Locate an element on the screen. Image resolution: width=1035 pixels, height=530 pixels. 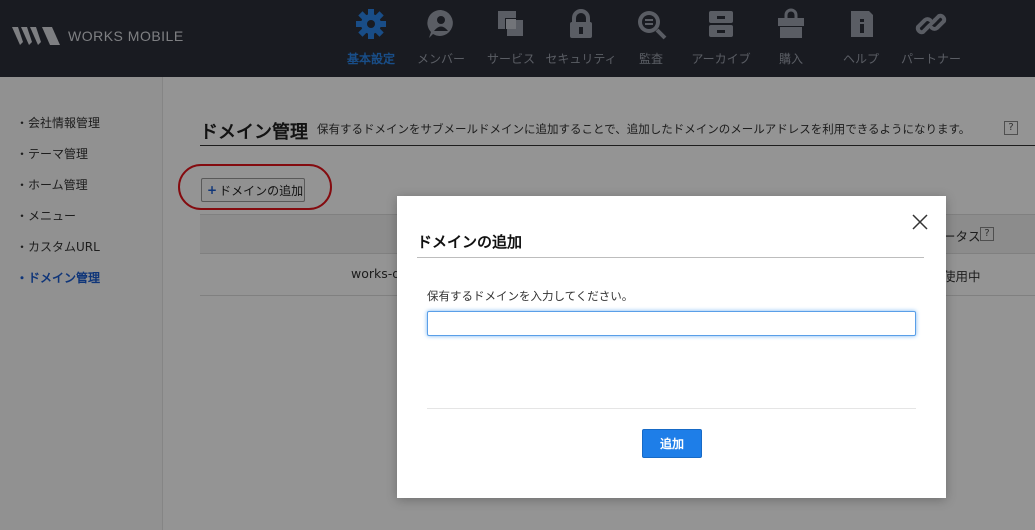
dialog-title: ドメインの追加 is located at coordinates (470, 242).